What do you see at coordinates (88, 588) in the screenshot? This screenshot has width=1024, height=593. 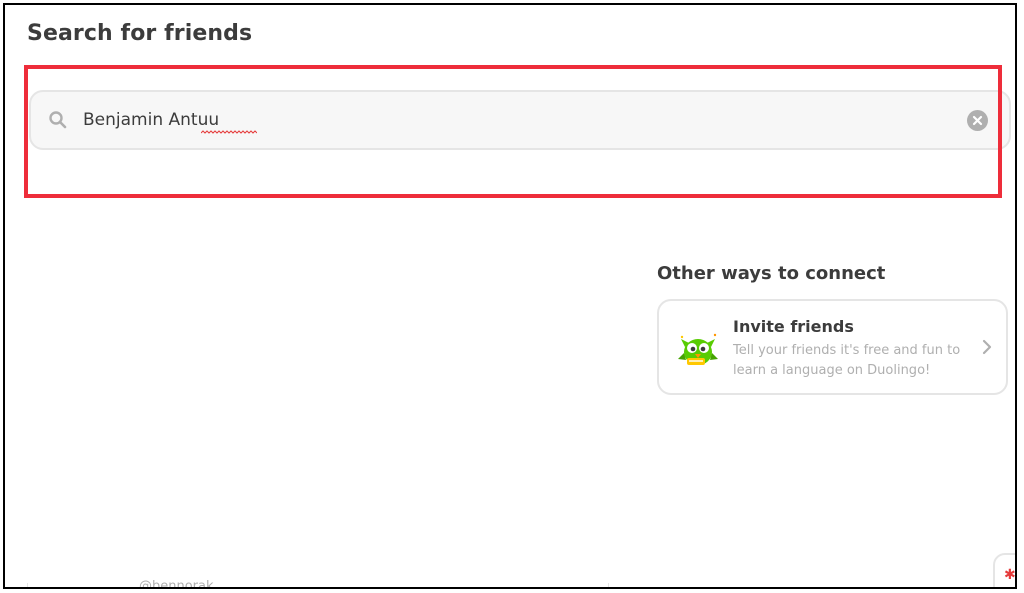 I see `avatar` at bounding box center [88, 588].